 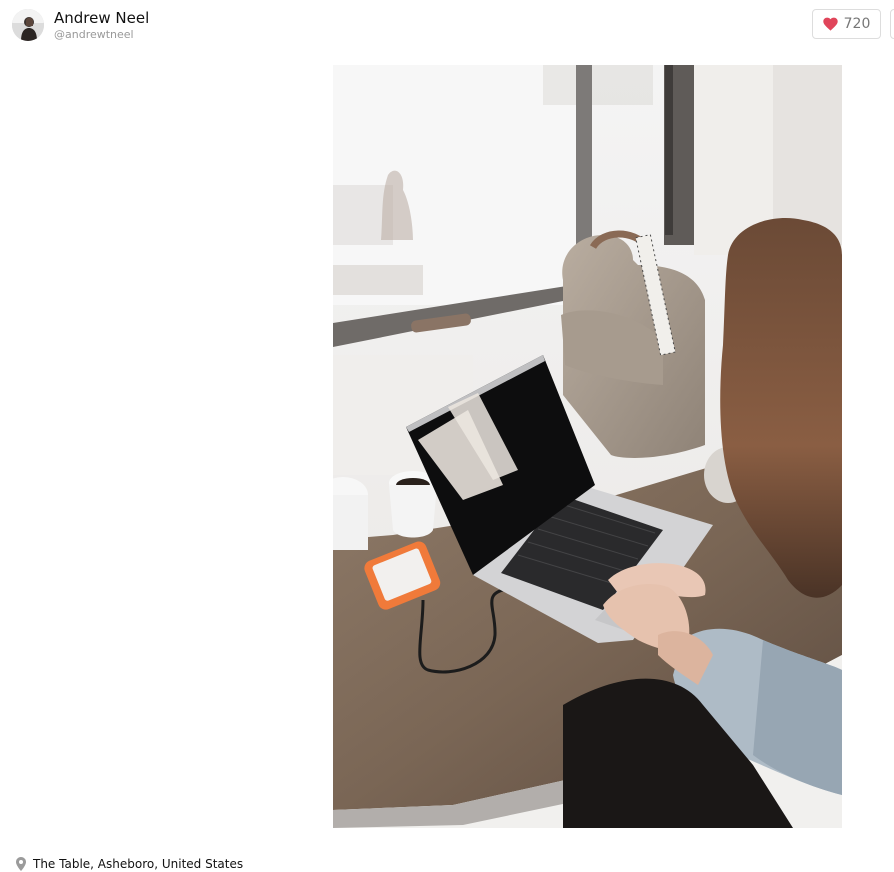 I want to click on photo-header: Andrew Neel @andrewtneel 720, so click(x=447, y=28).